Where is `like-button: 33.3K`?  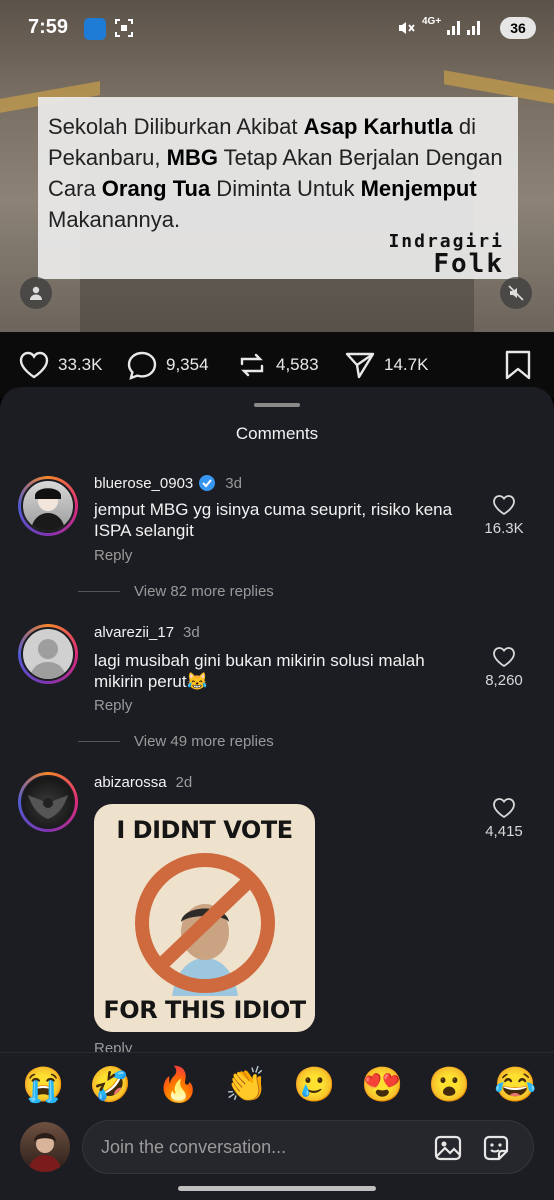
like-button: 33.3K is located at coordinates (60, 365).